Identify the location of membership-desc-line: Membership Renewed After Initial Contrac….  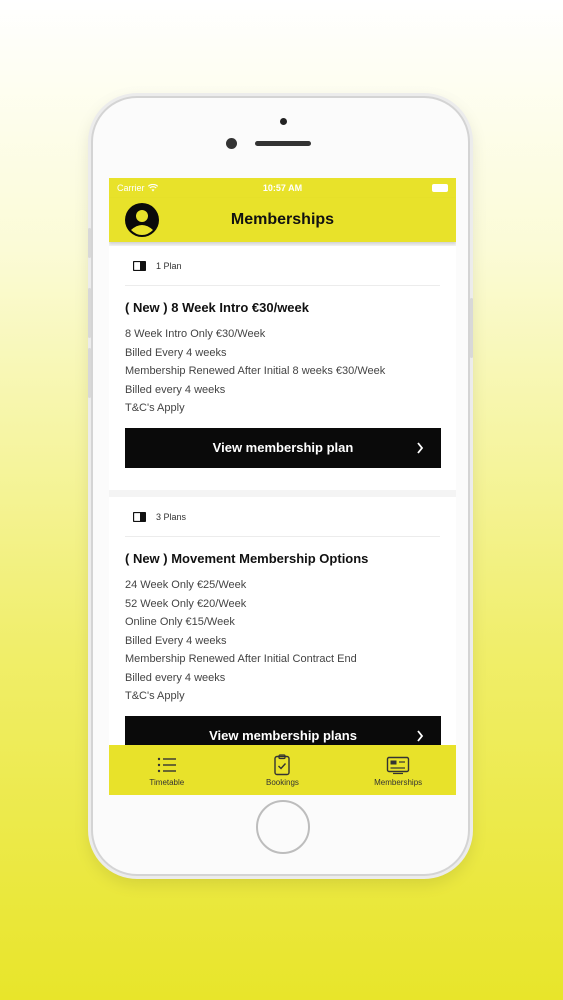
(241, 659).